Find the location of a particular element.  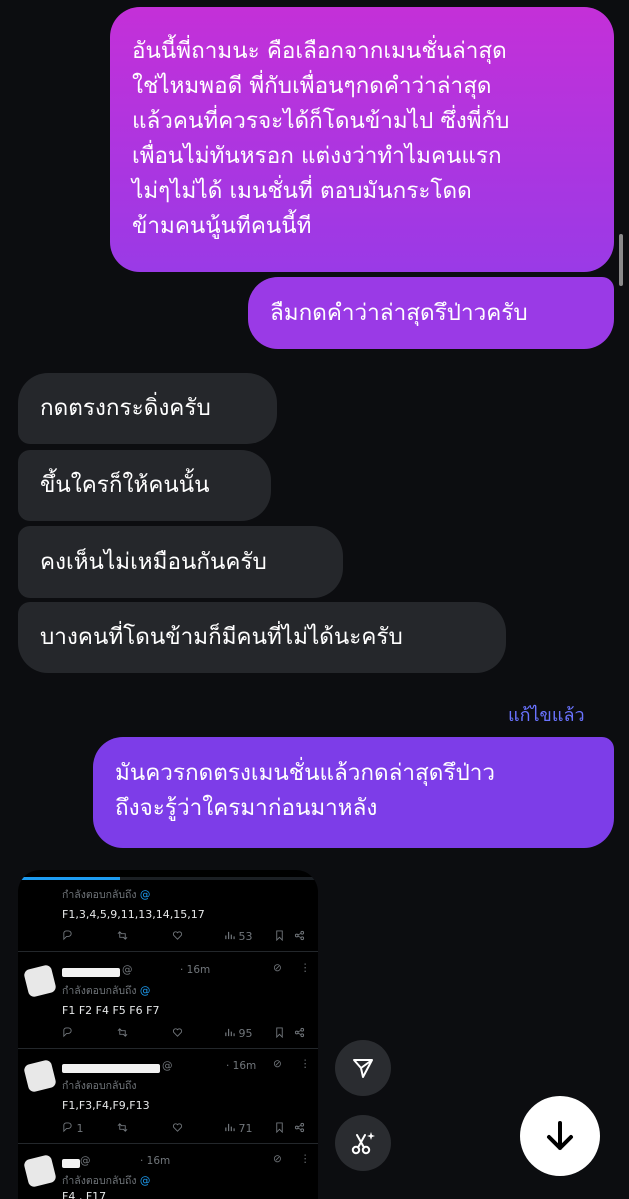

arrow-down-icon is located at coordinates (560, 1135).